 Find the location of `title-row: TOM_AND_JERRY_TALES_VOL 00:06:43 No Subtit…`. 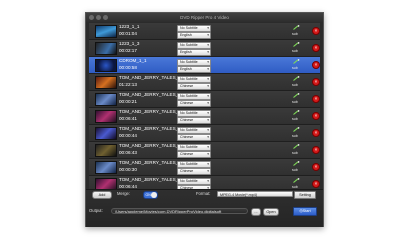

title-row: TOM_AND_JERRY_TALES_VOL 00:06:43 No Subtit… is located at coordinates (204, 150).